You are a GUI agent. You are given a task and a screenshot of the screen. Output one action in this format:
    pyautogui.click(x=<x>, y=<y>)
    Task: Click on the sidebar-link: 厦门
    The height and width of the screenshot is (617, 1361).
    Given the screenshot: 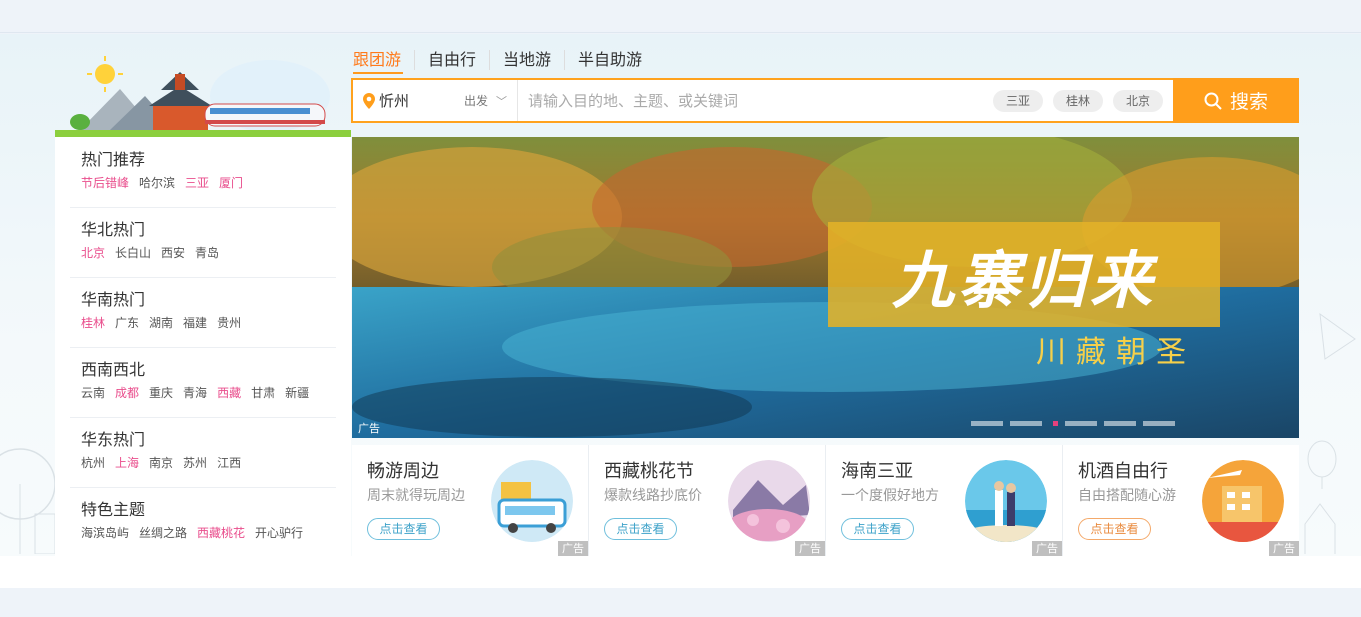 What is the action you would take?
    pyautogui.click(x=231, y=183)
    